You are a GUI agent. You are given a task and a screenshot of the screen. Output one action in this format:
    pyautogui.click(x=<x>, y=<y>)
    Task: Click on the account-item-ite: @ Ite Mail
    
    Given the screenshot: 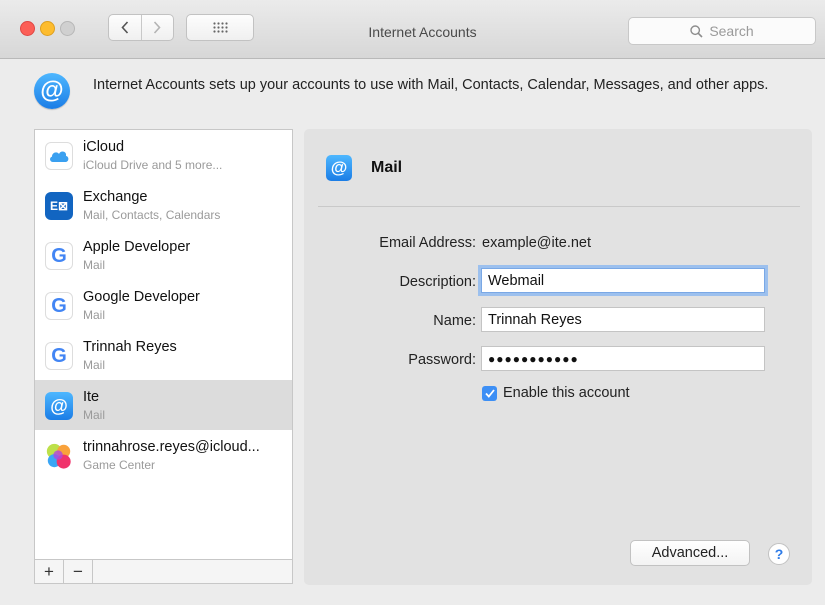 What is the action you would take?
    pyautogui.click(x=163, y=405)
    